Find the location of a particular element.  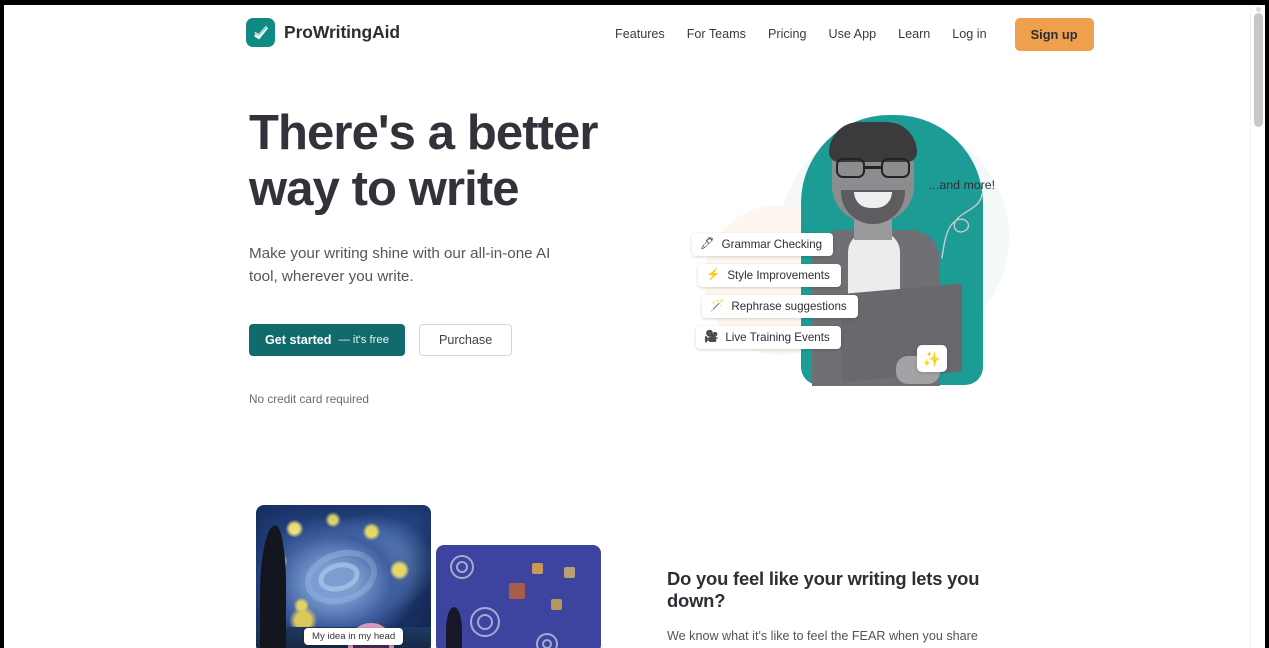

idea-in-my-head-label: My idea in my head is located at coordinates (354, 636).